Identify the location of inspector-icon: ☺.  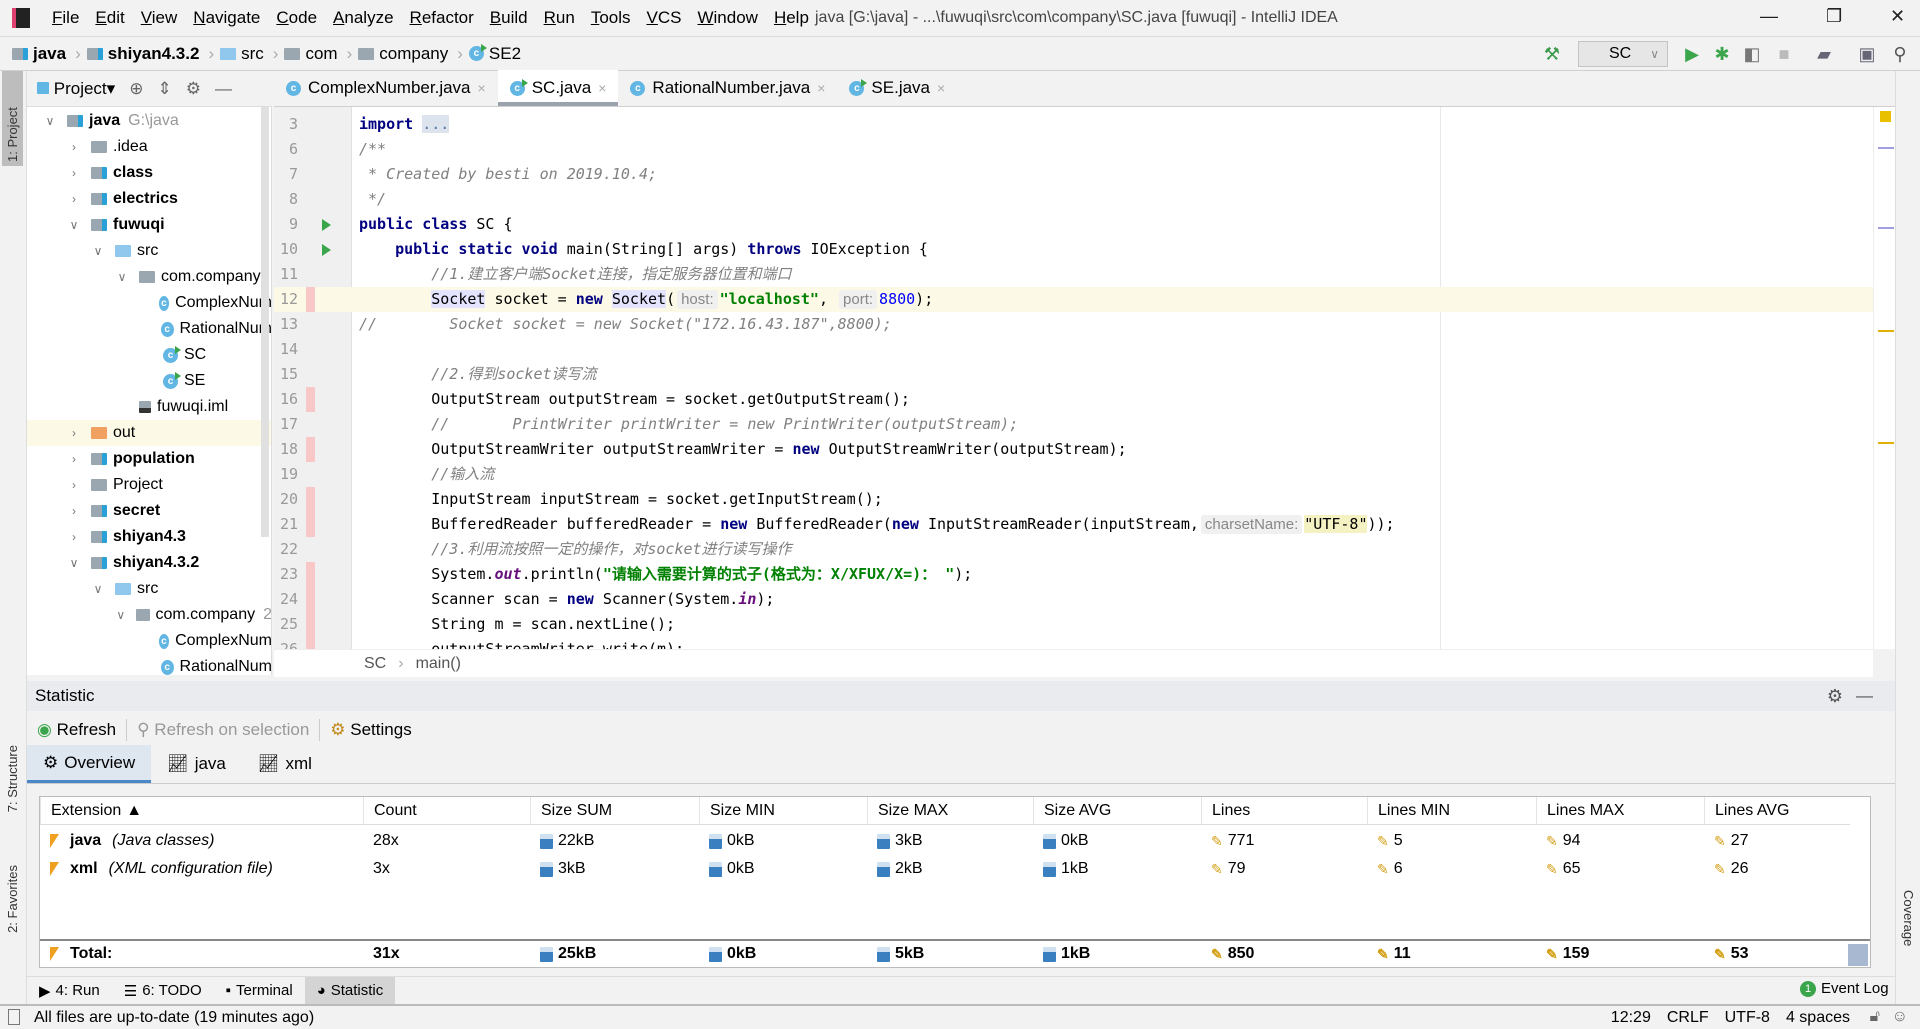
(1900, 1017).